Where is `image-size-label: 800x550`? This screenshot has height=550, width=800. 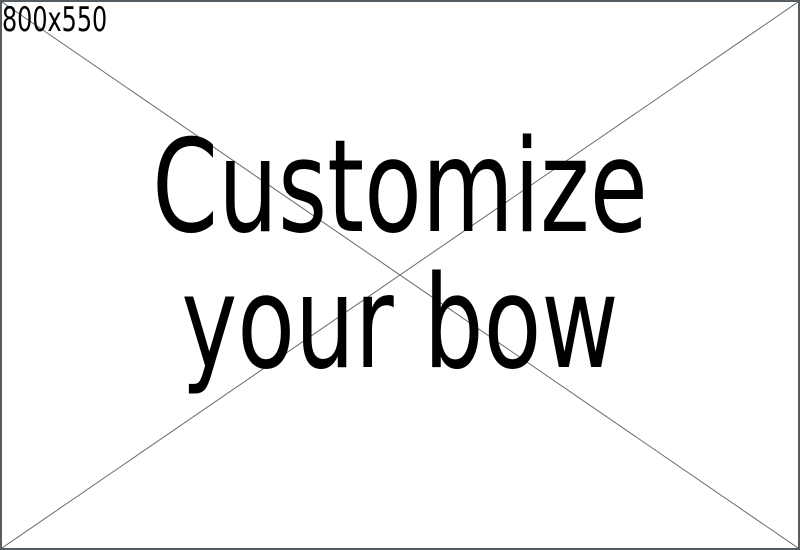
image-size-label: 800x550 is located at coordinates (55, 20).